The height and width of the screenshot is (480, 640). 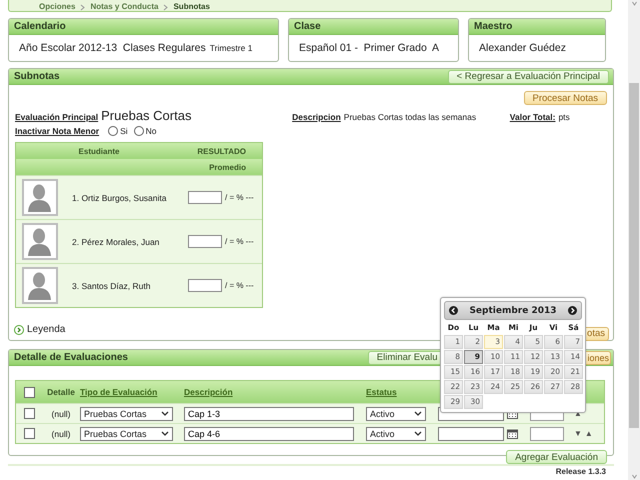 I want to click on student-name: 1. Ortiz Burgos, Susanita, so click(x=120, y=197).